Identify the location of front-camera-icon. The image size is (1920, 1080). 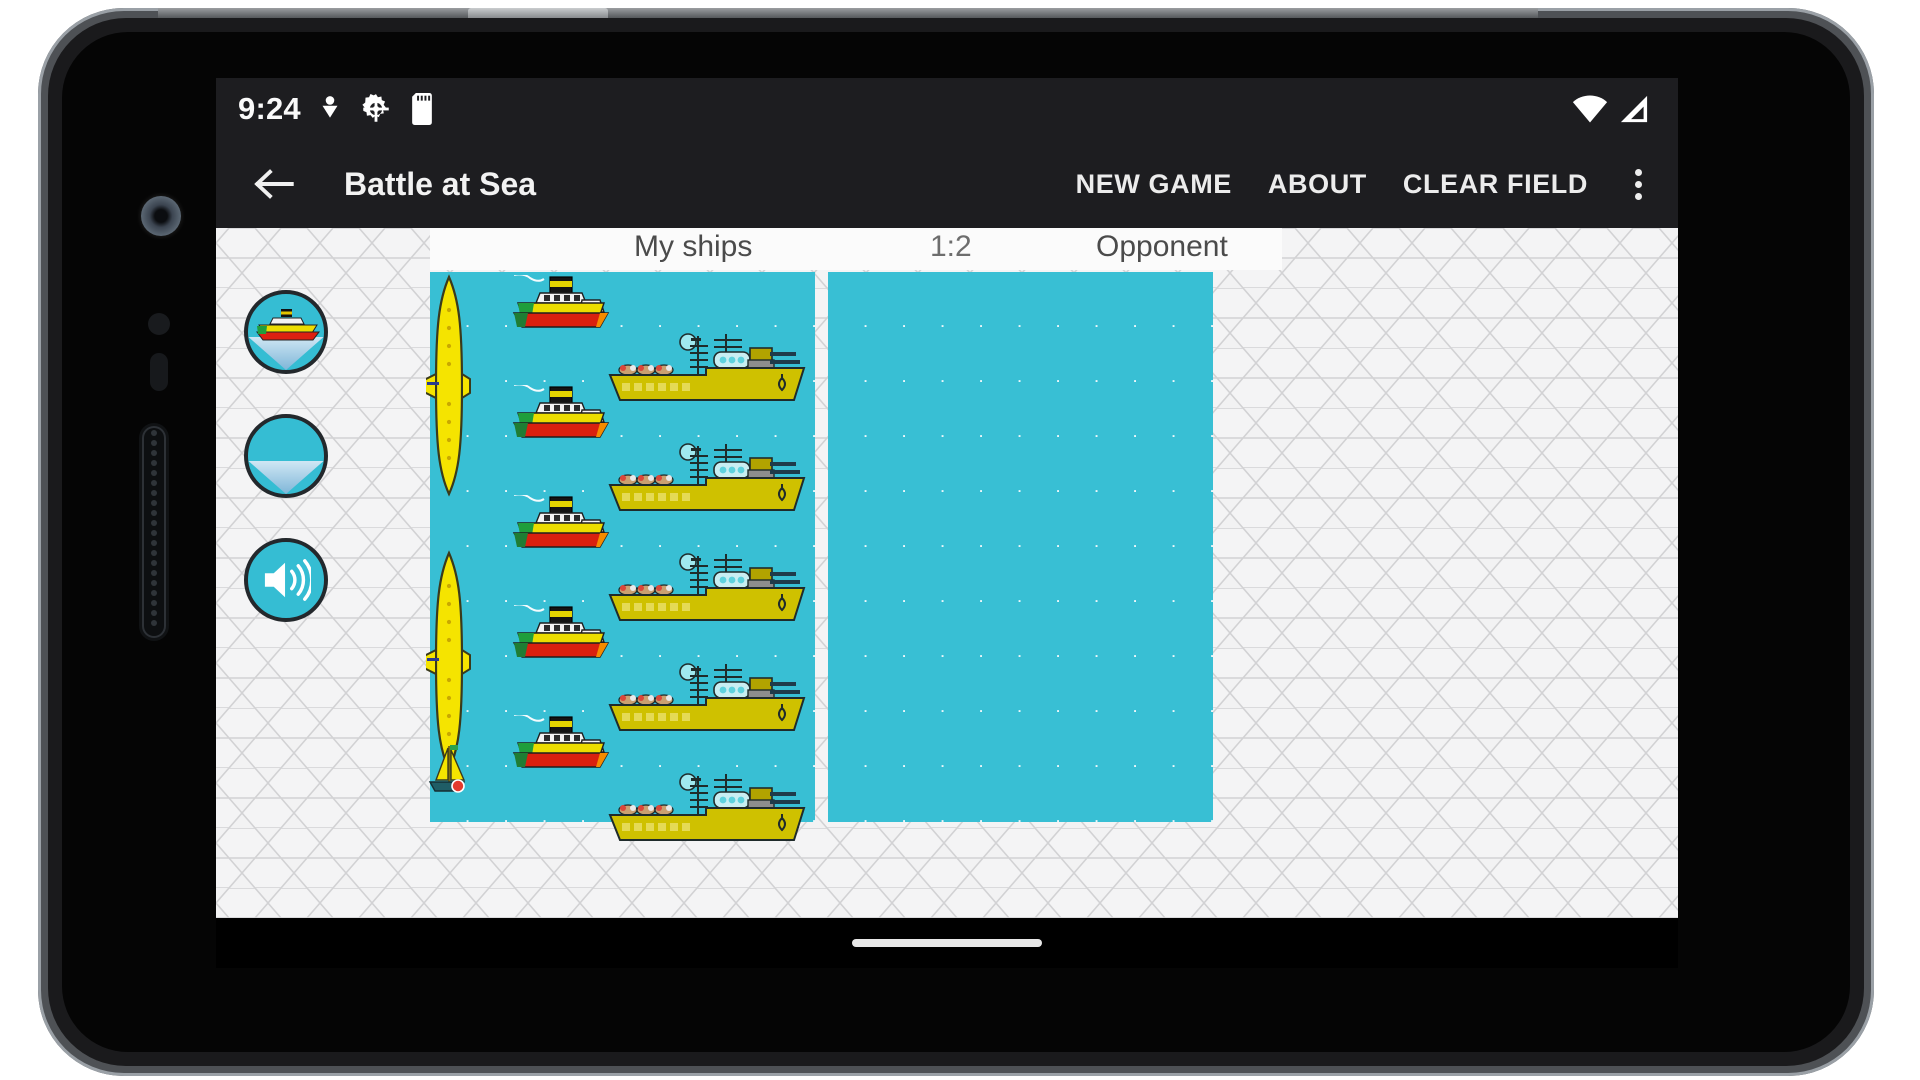
(161, 216).